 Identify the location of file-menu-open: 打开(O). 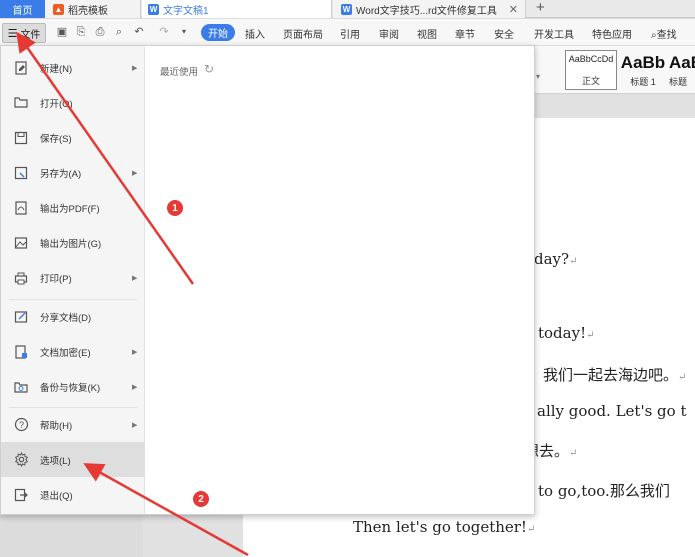
(73, 102).